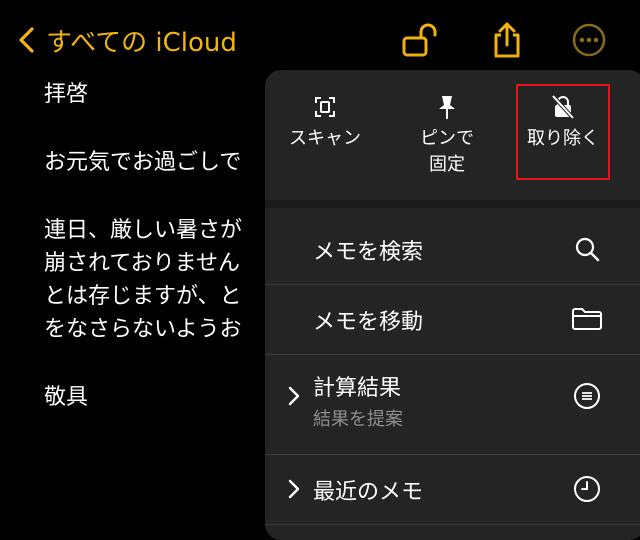  I want to click on scan-action: スキャン, so click(325, 123).